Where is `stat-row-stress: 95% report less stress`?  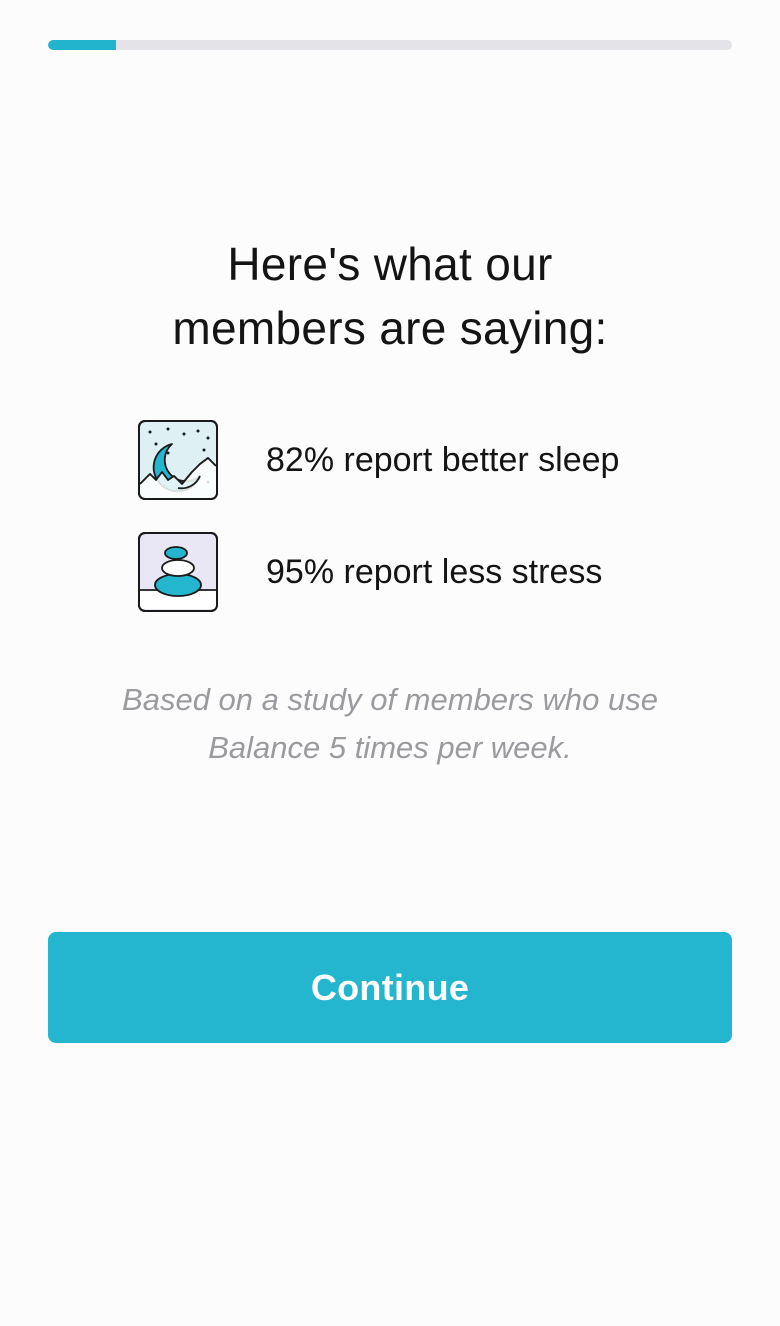
stat-row-stress: 95% report less stress is located at coordinates (370, 572).